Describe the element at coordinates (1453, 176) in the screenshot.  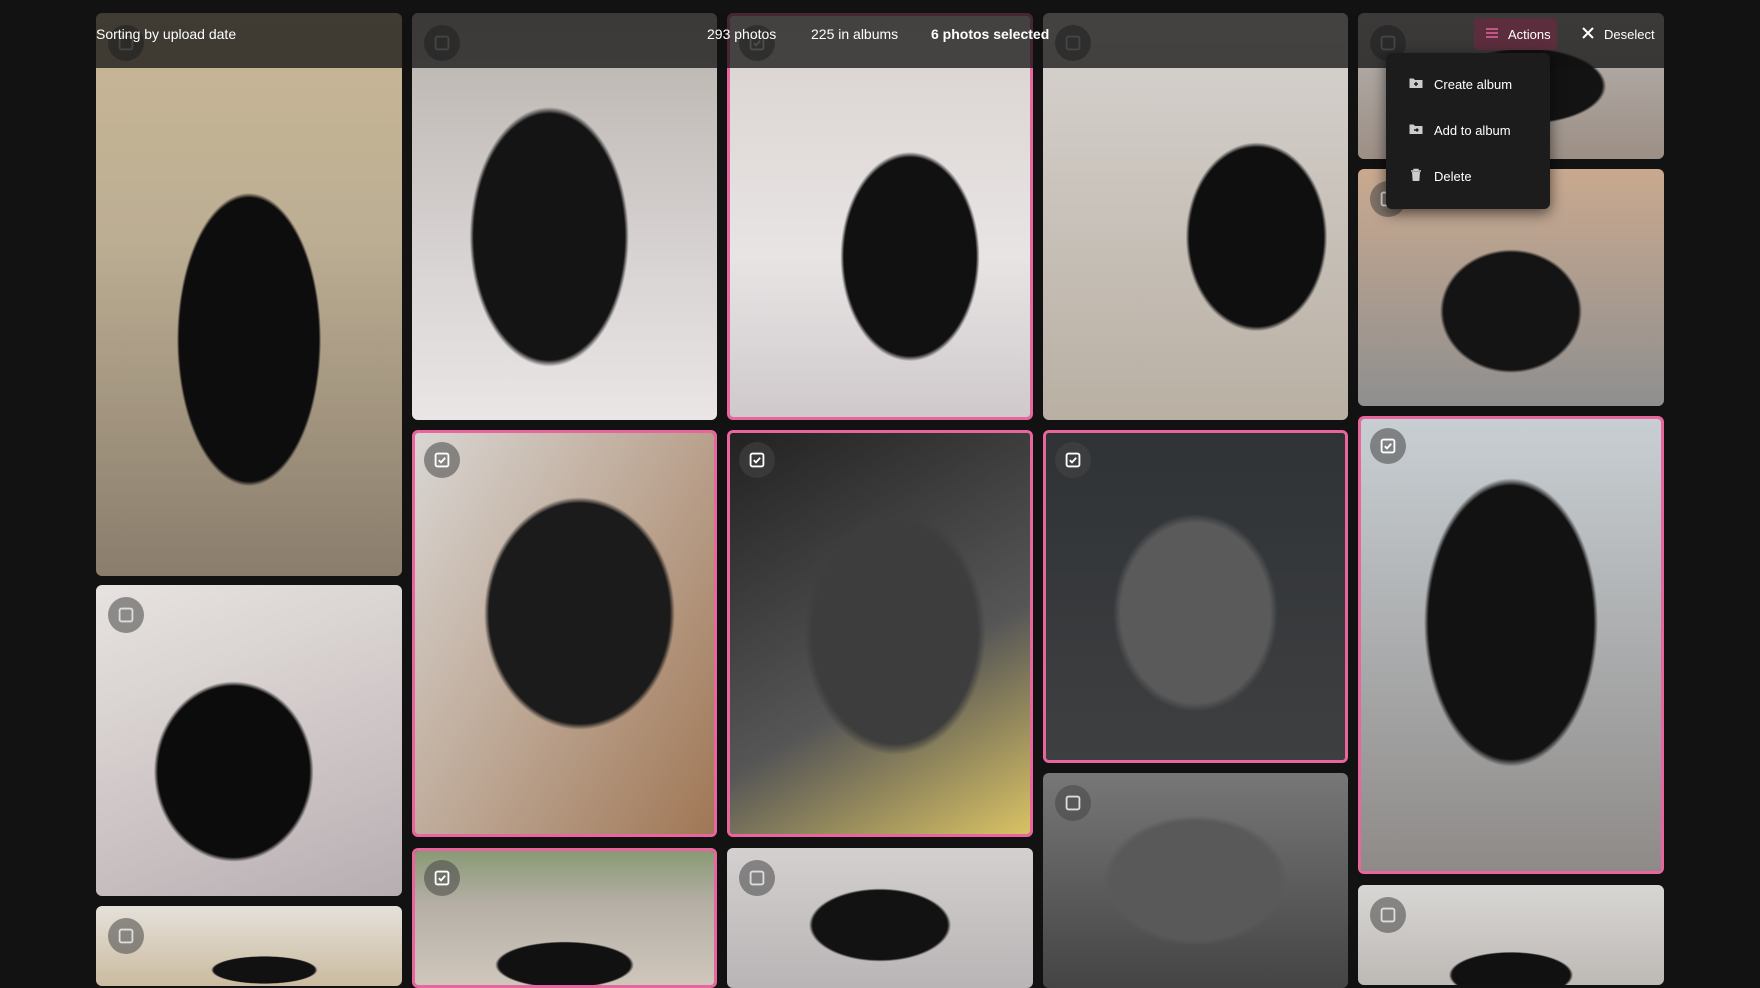
I see `menu-item-label: Delete` at that location.